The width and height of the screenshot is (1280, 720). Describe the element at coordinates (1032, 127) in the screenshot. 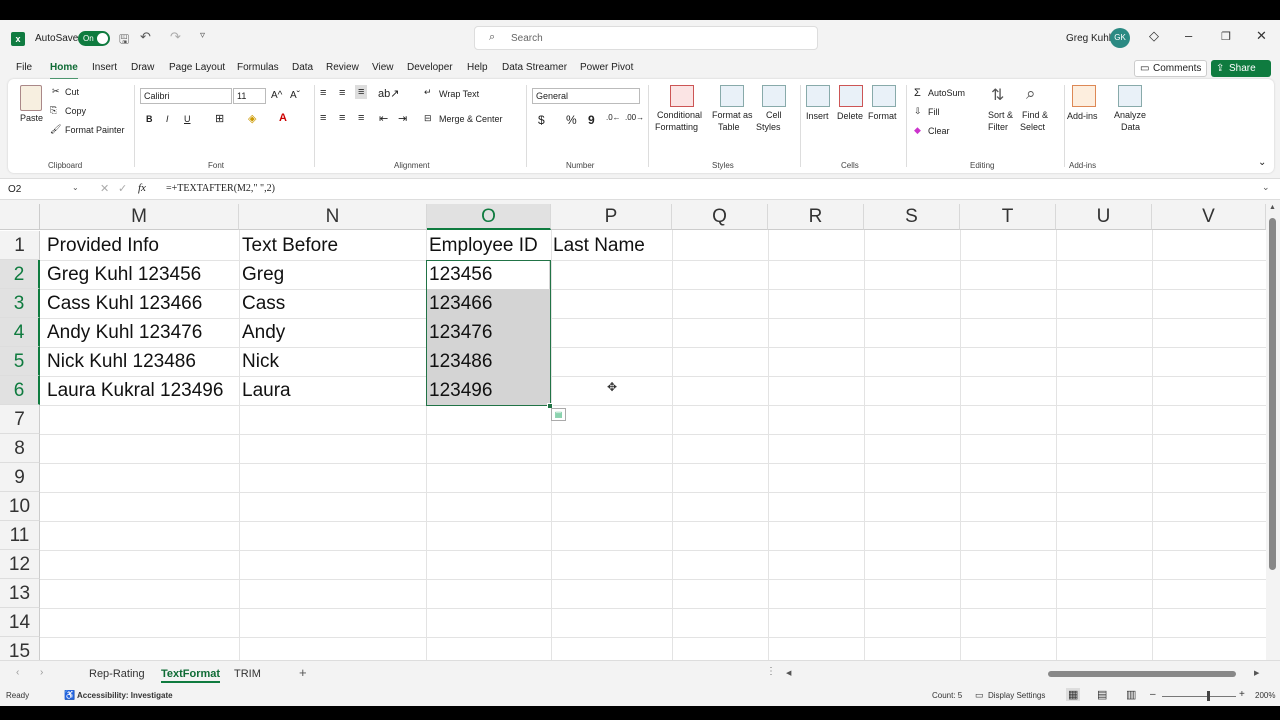

I see `find-select-label-2: Select` at that location.